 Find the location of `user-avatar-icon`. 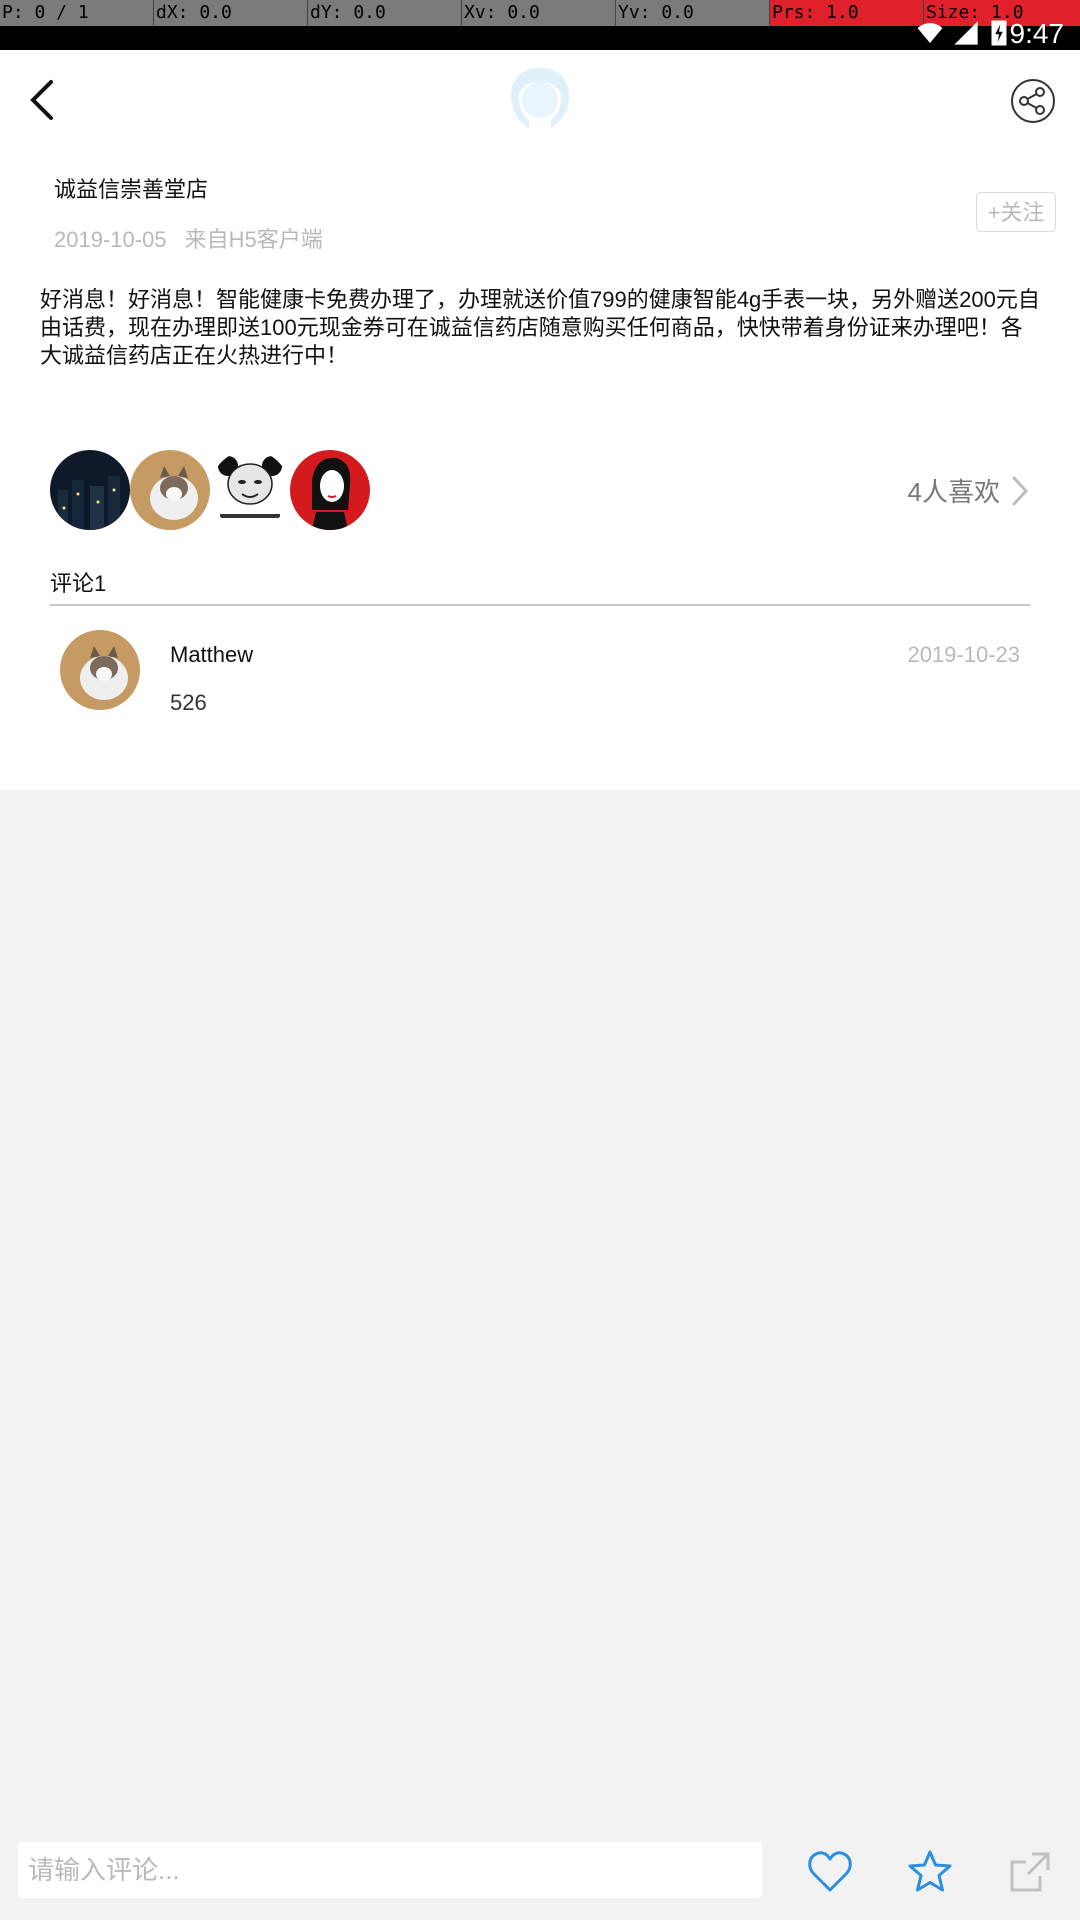

user-avatar-icon is located at coordinates (540, 100).